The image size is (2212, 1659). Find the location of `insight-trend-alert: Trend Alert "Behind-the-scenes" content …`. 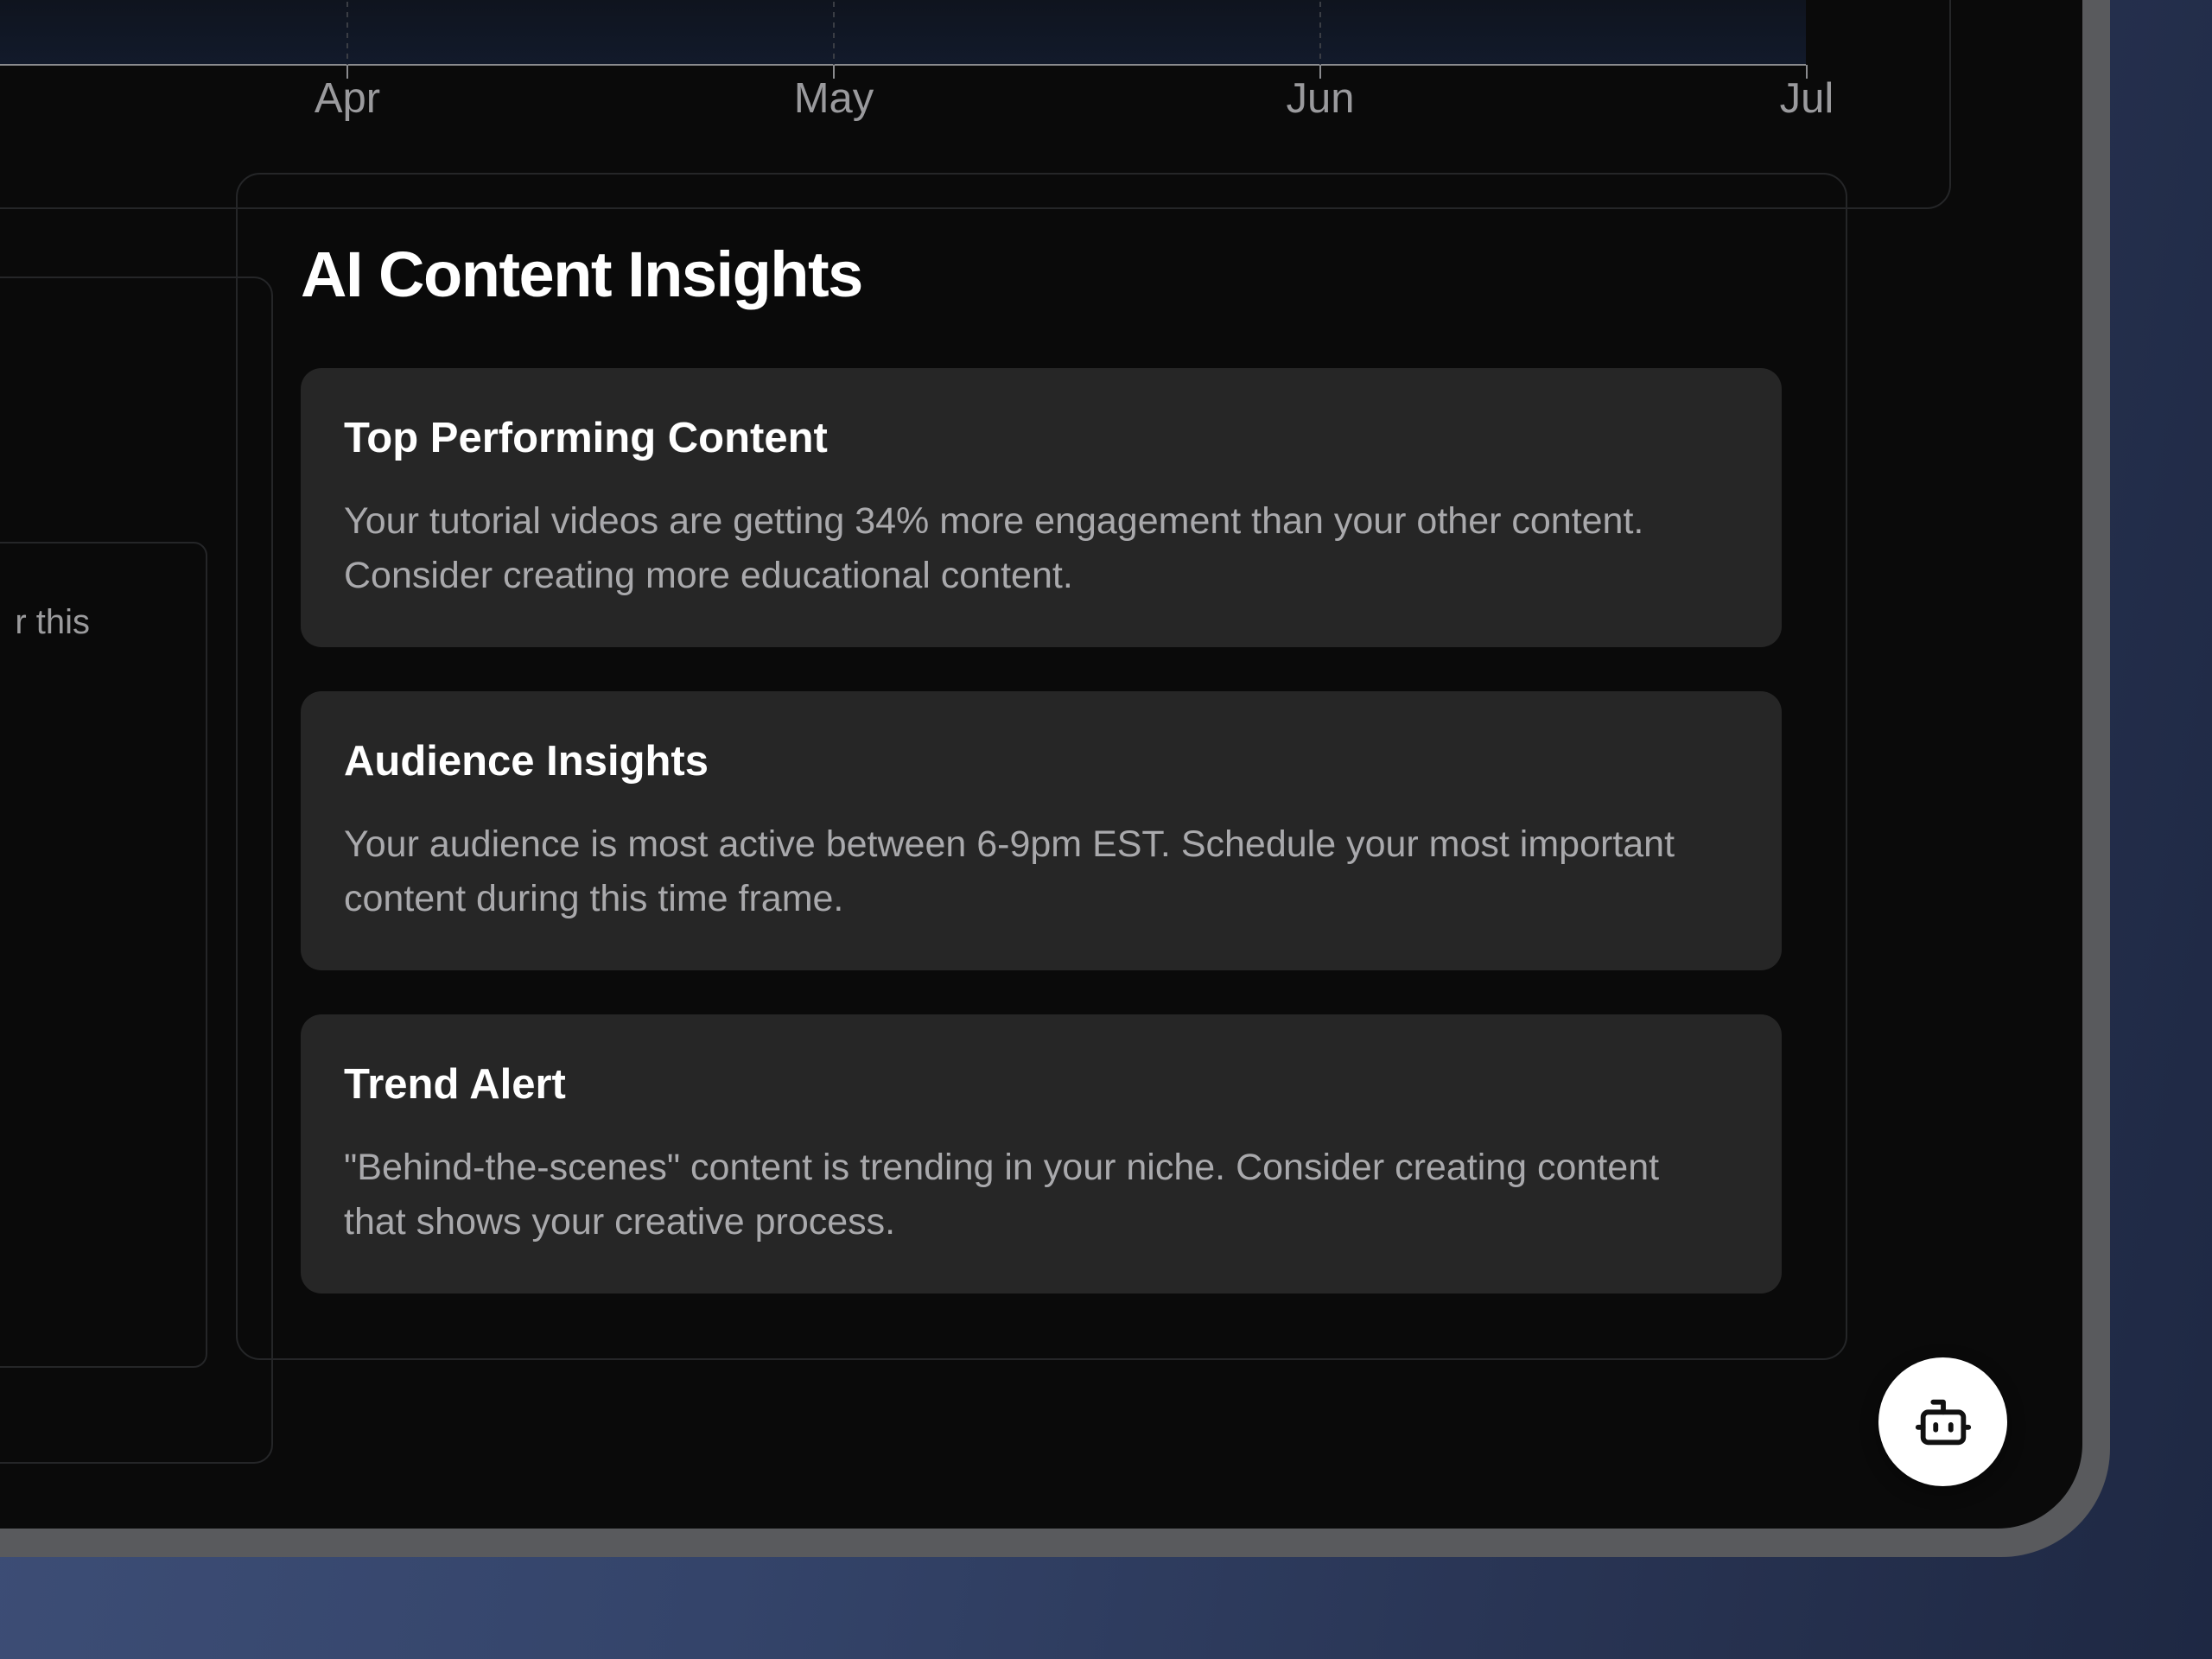

insight-trend-alert: Trend Alert "Behind-the-scenes" content … is located at coordinates (1041, 1154).